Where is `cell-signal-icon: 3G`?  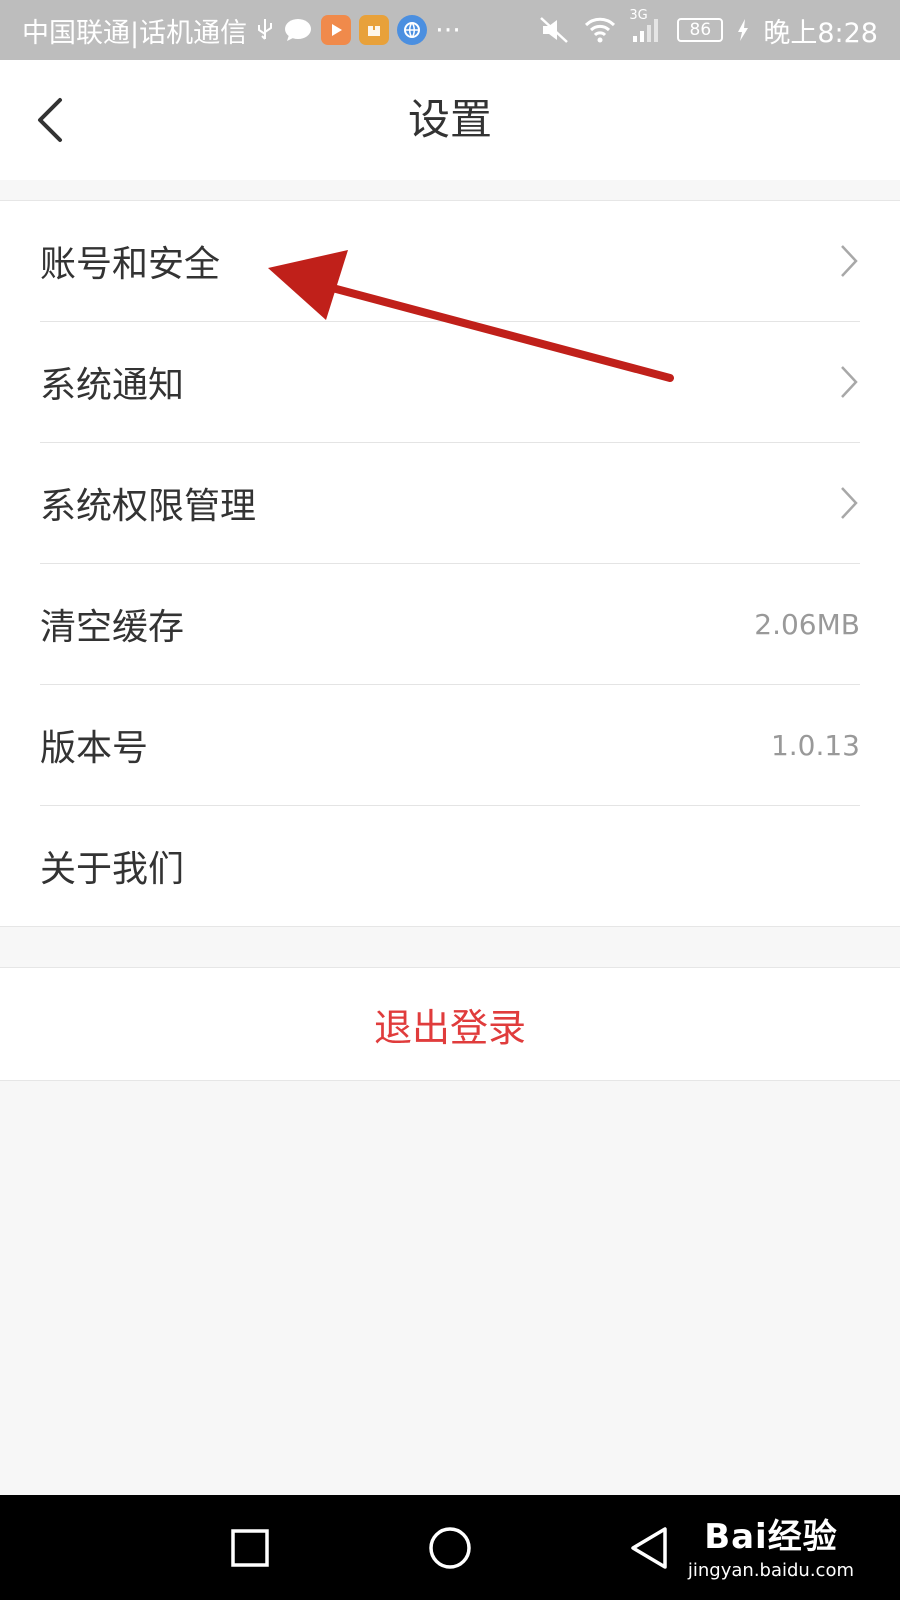
cell-signal-icon: 3G is located at coordinates (646, 26).